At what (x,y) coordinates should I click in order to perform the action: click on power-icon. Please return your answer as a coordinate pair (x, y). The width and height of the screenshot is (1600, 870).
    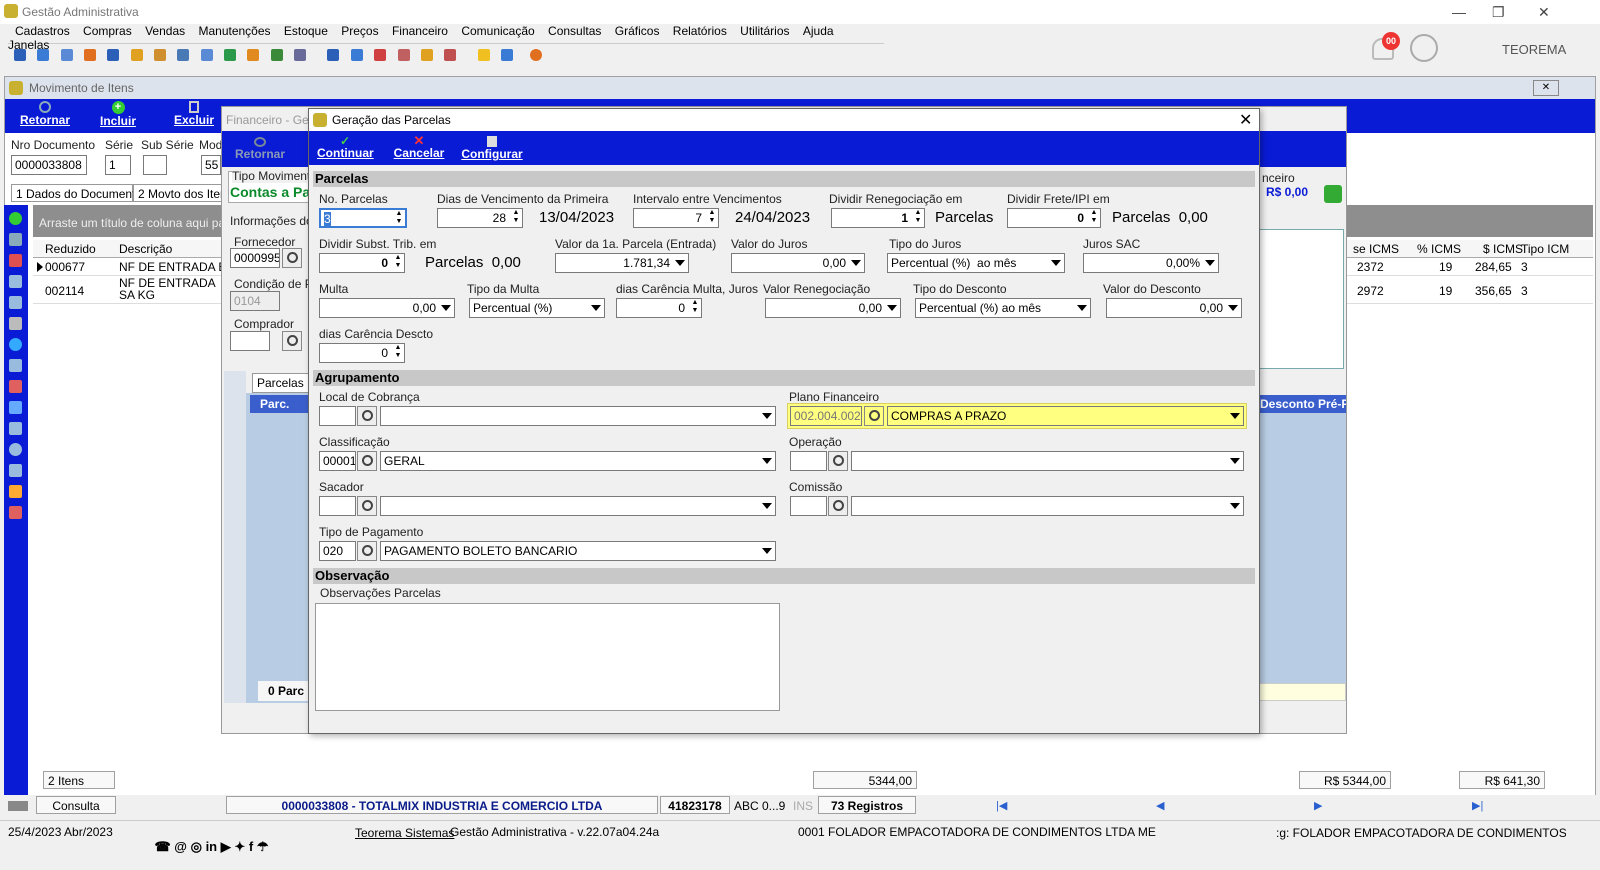
    Looking at the image, I should click on (536, 55).